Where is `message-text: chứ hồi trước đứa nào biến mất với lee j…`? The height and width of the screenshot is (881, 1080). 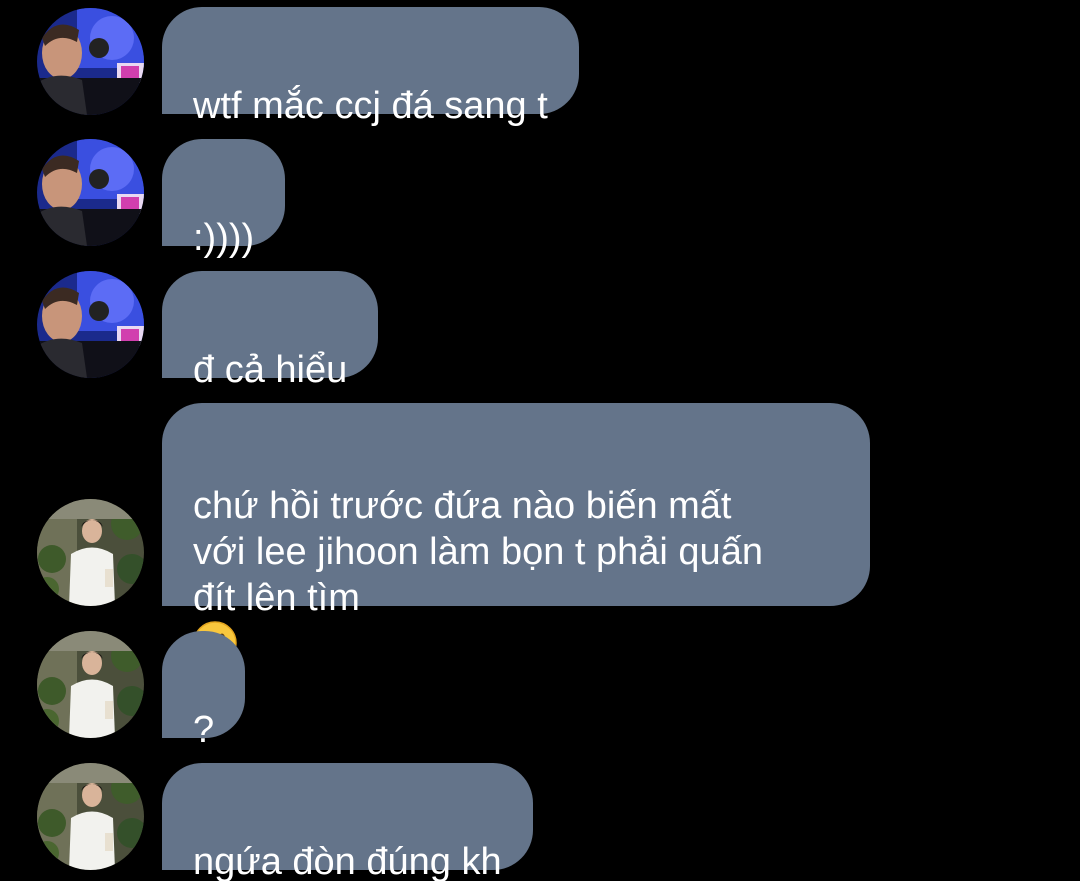 message-text: chứ hồi trước đứa nào biến mất với lee j… is located at coordinates (478, 552).